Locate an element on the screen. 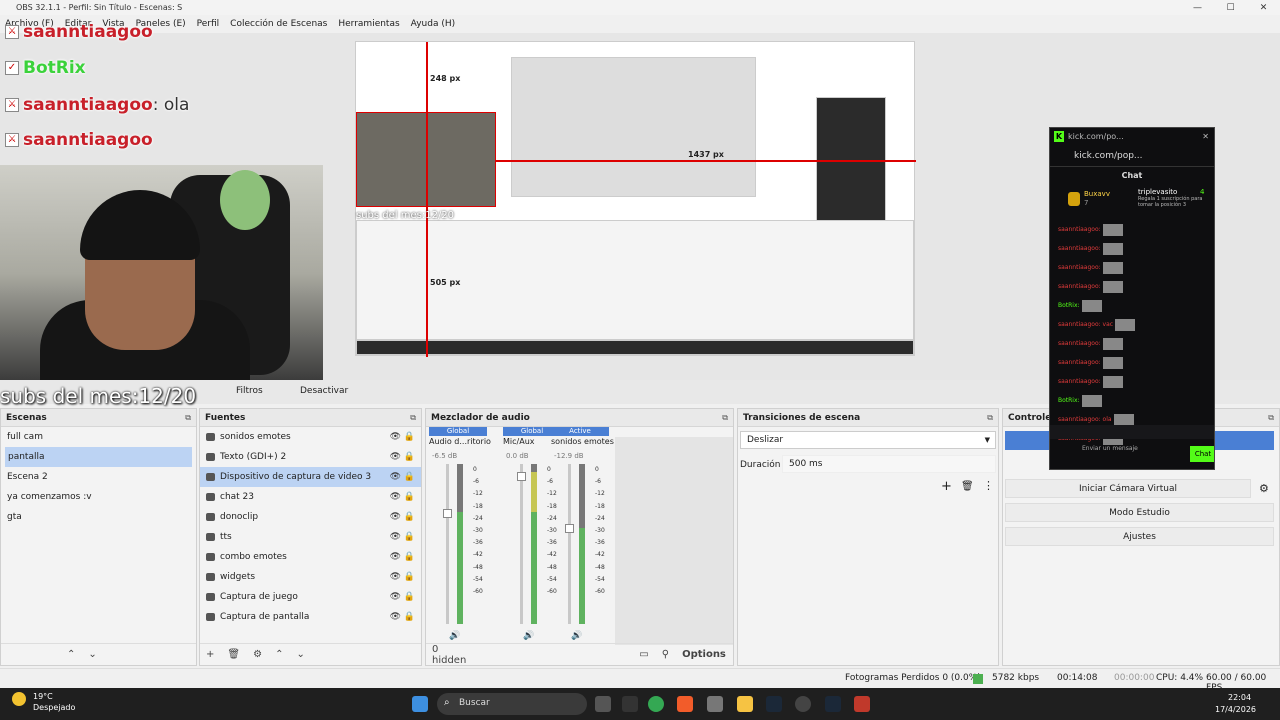  layout-icon: ▭ is located at coordinates (643, 654).